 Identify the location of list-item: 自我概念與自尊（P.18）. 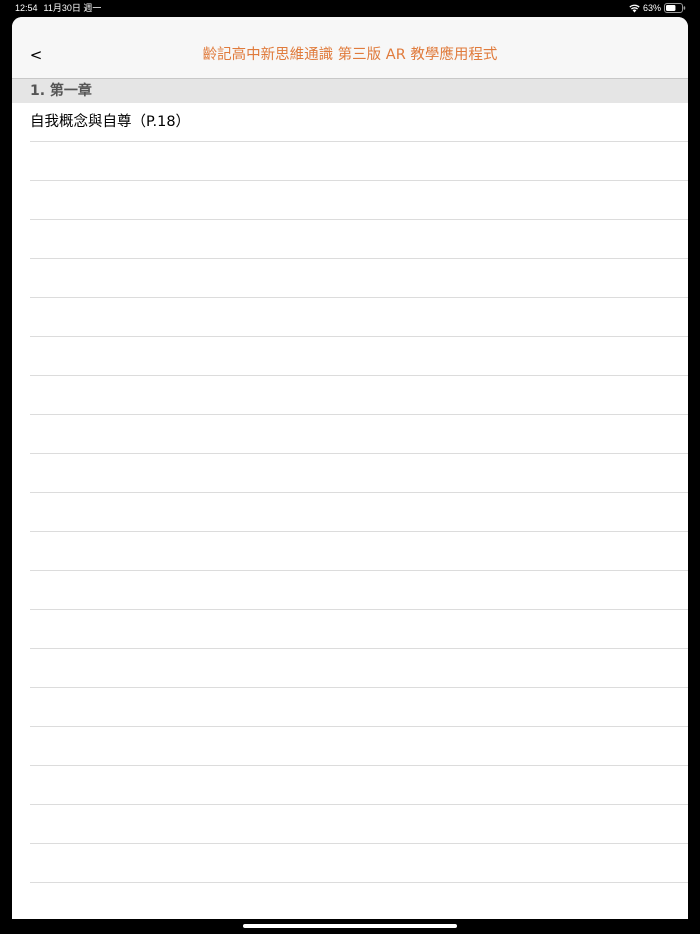
(350, 122).